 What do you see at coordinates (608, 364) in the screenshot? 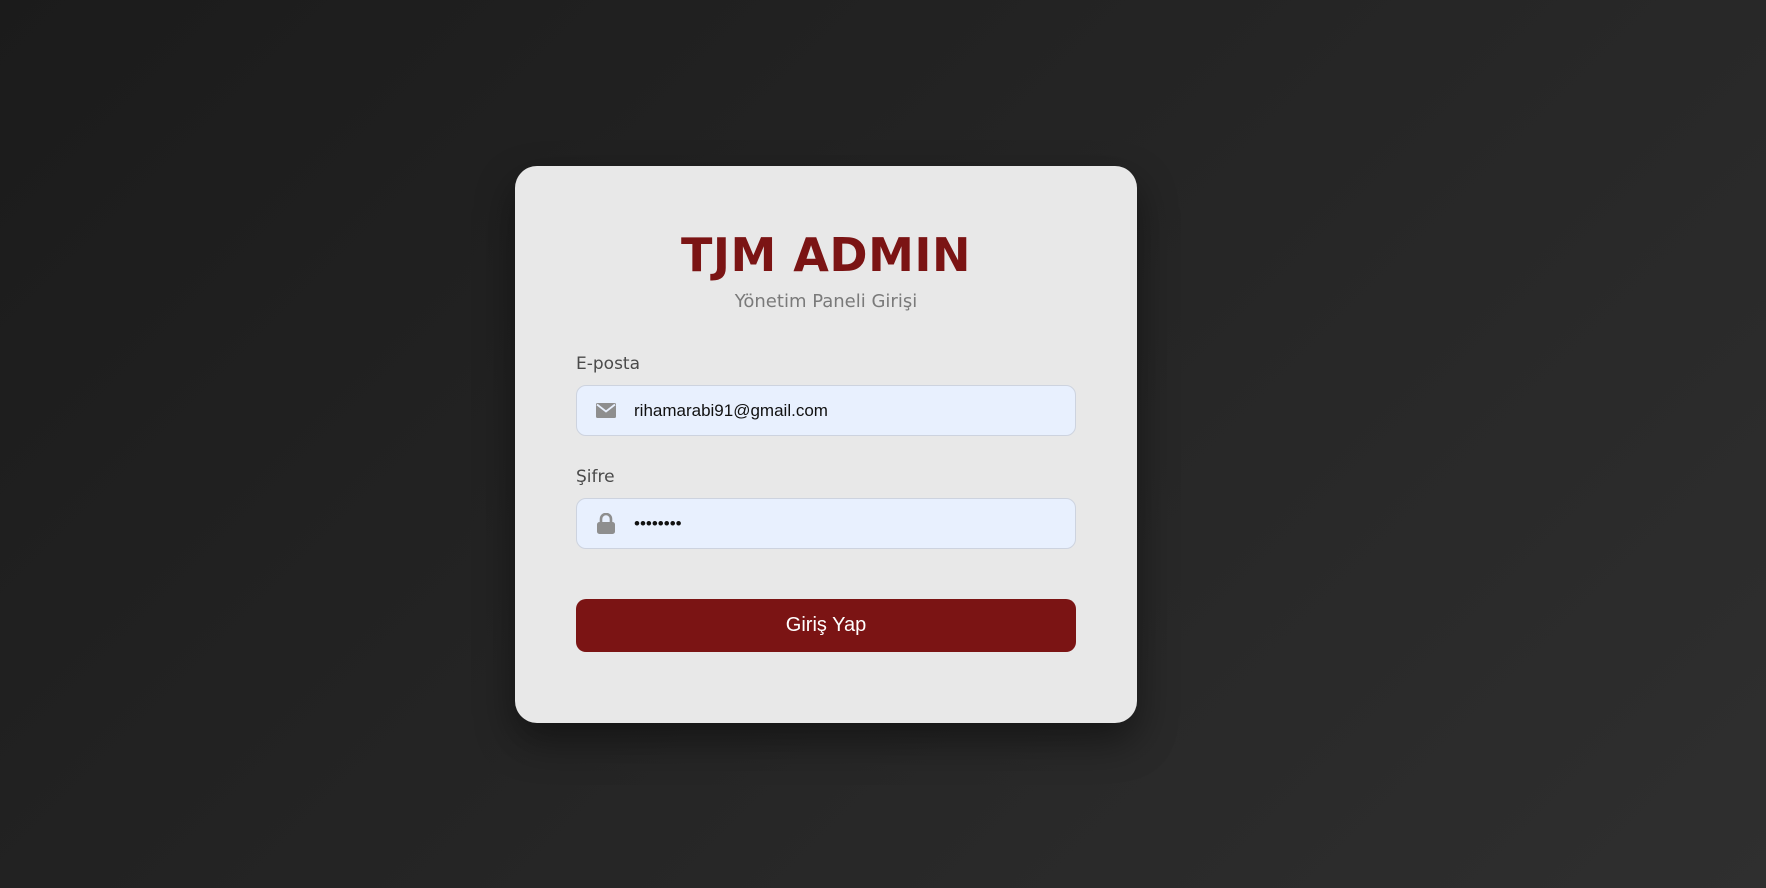
I see `email-label: E-posta` at bounding box center [608, 364].